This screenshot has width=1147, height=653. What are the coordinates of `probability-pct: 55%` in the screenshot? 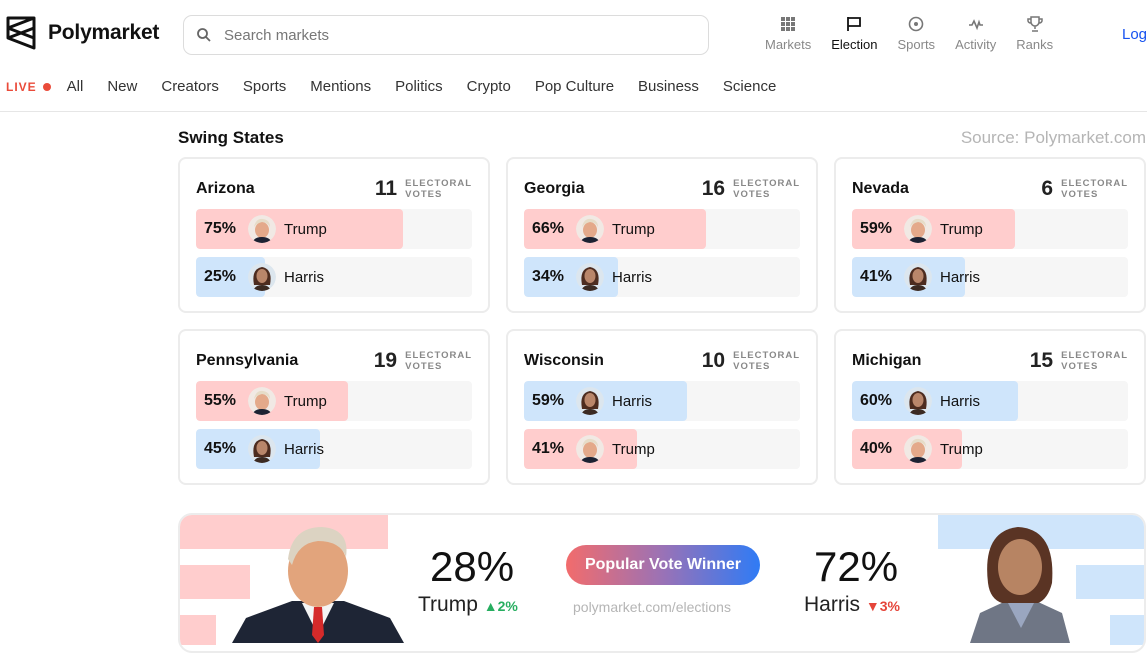 It's located at (220, 400).